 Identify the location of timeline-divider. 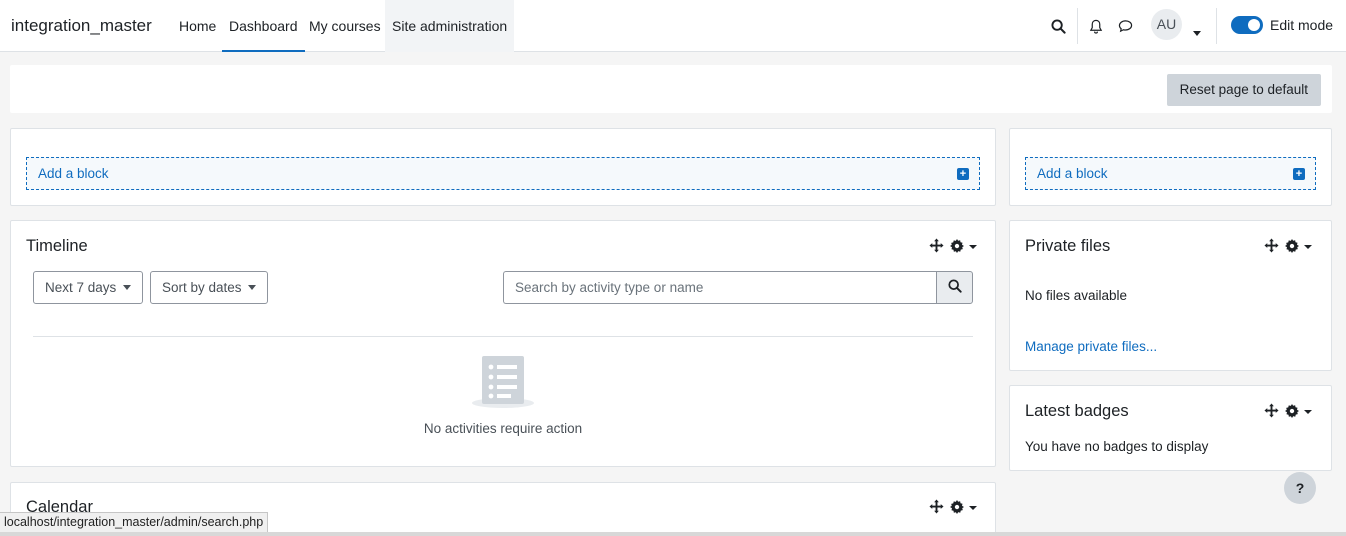
(503, 336).